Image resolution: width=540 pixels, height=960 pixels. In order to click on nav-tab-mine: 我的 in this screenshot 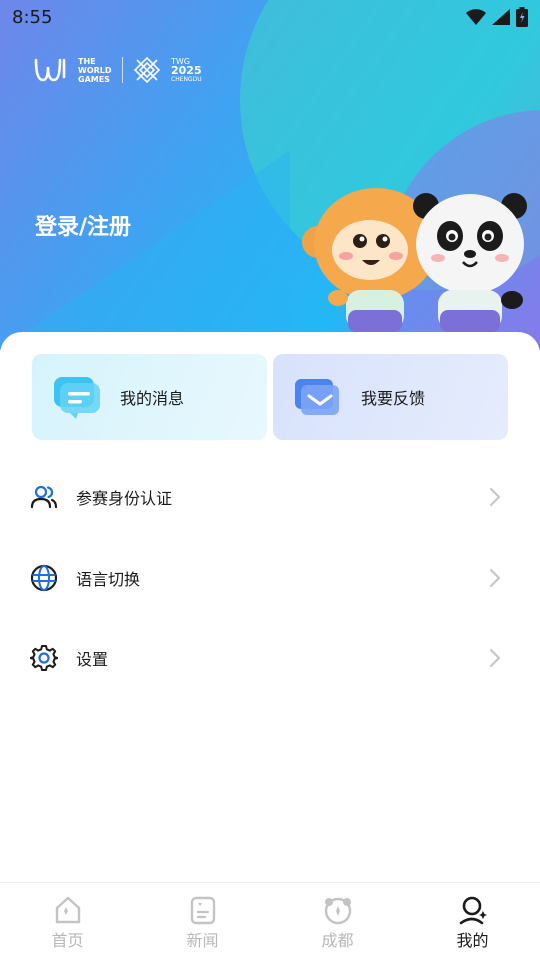, I will do `click(472, 921)`.